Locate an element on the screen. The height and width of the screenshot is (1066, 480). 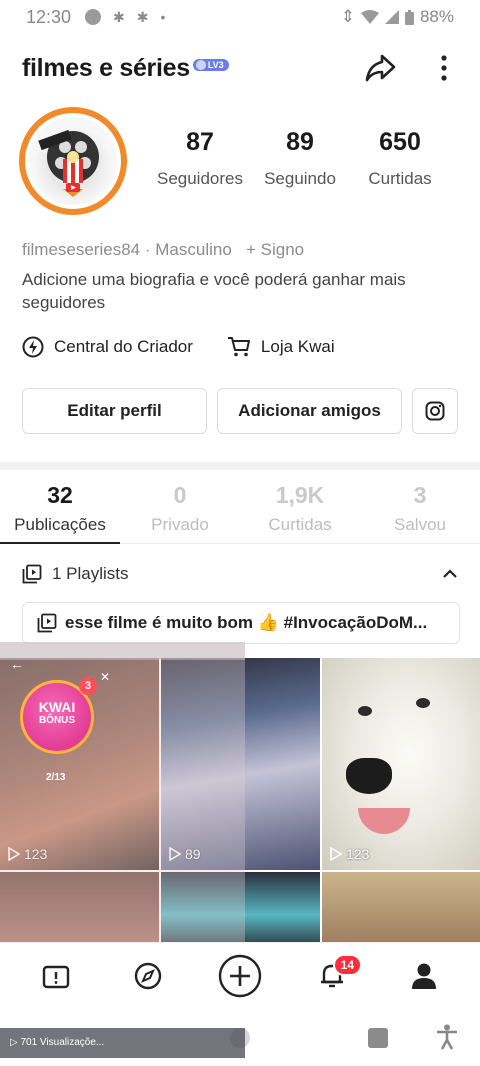
instagram-button is located at coordinates (435, 411).